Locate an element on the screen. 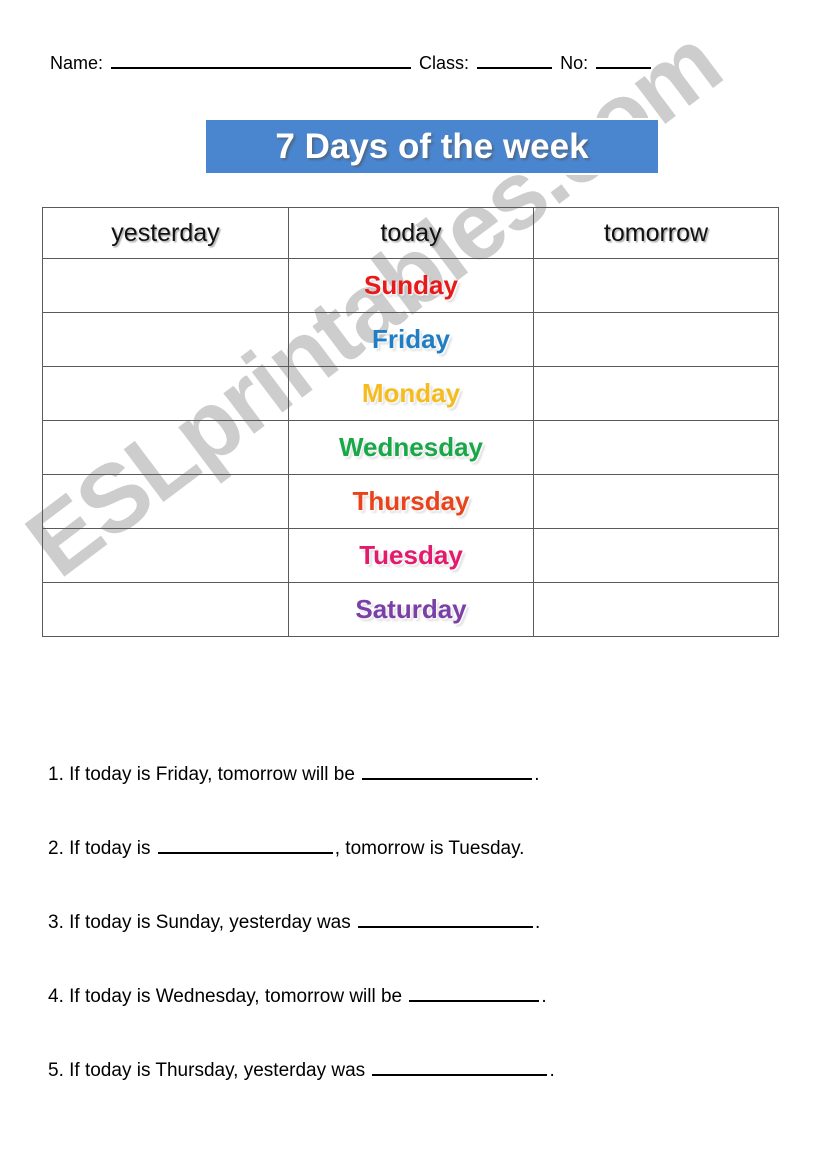 Image resolution: width=821 pixels, height=1161 pixels. table-row: Tuesday is located at coordinates (410, 555).